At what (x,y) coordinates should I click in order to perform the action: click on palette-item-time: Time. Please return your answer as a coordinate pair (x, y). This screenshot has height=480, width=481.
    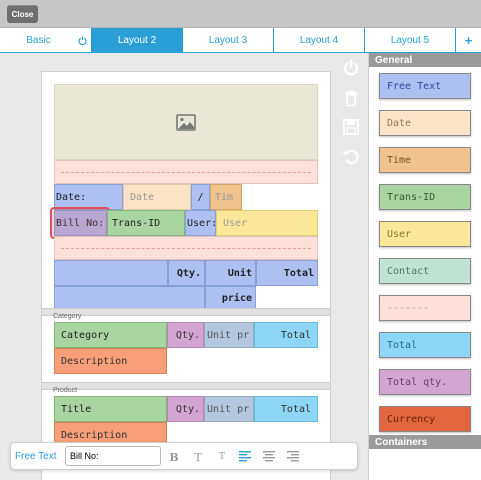
    Looking at the image, I should click on (425, 160).